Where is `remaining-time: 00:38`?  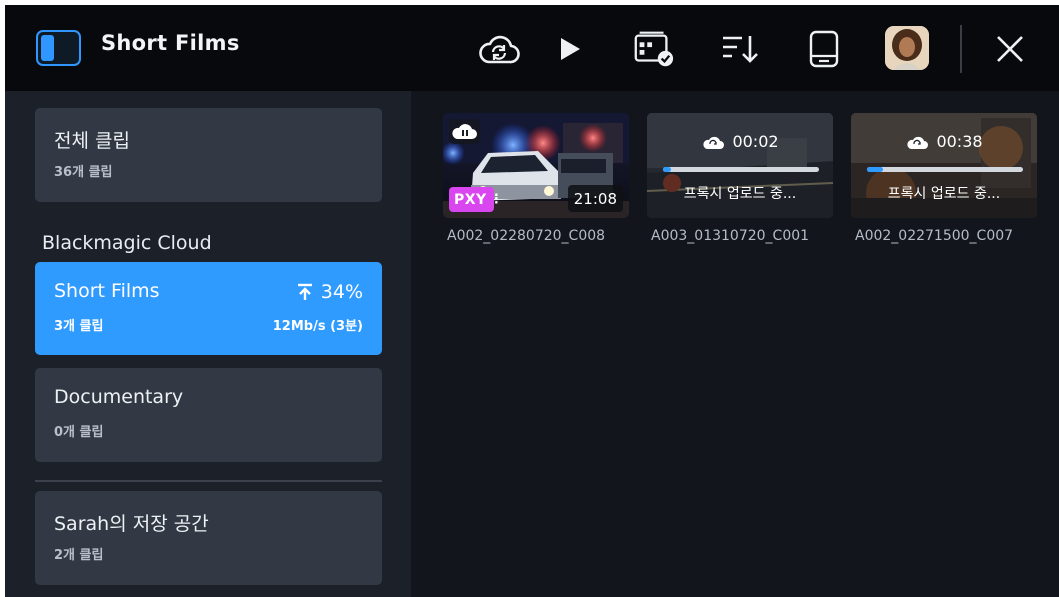
remaining-time: 00:38 is located at coordinates (959, 141).